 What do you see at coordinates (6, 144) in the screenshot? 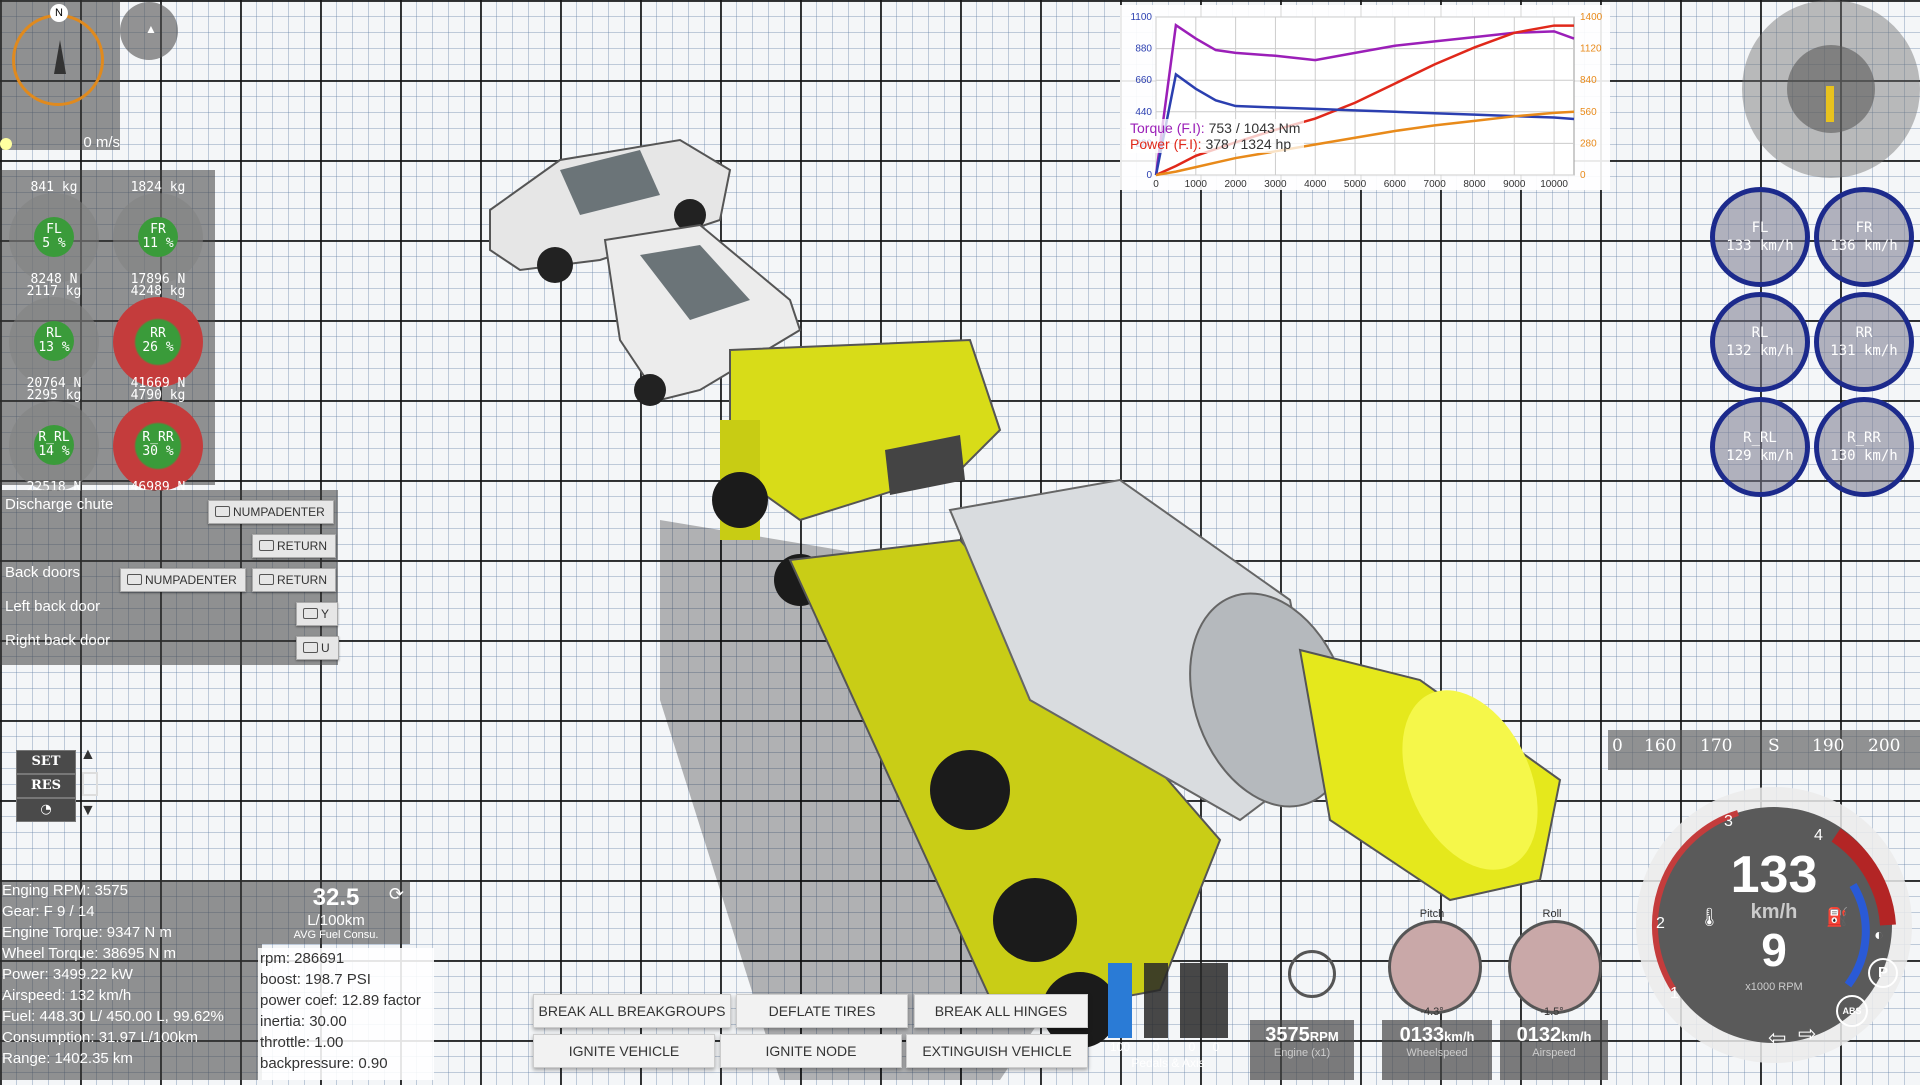
I see `speed-indicator-dot` at bounding box center [6, 144].